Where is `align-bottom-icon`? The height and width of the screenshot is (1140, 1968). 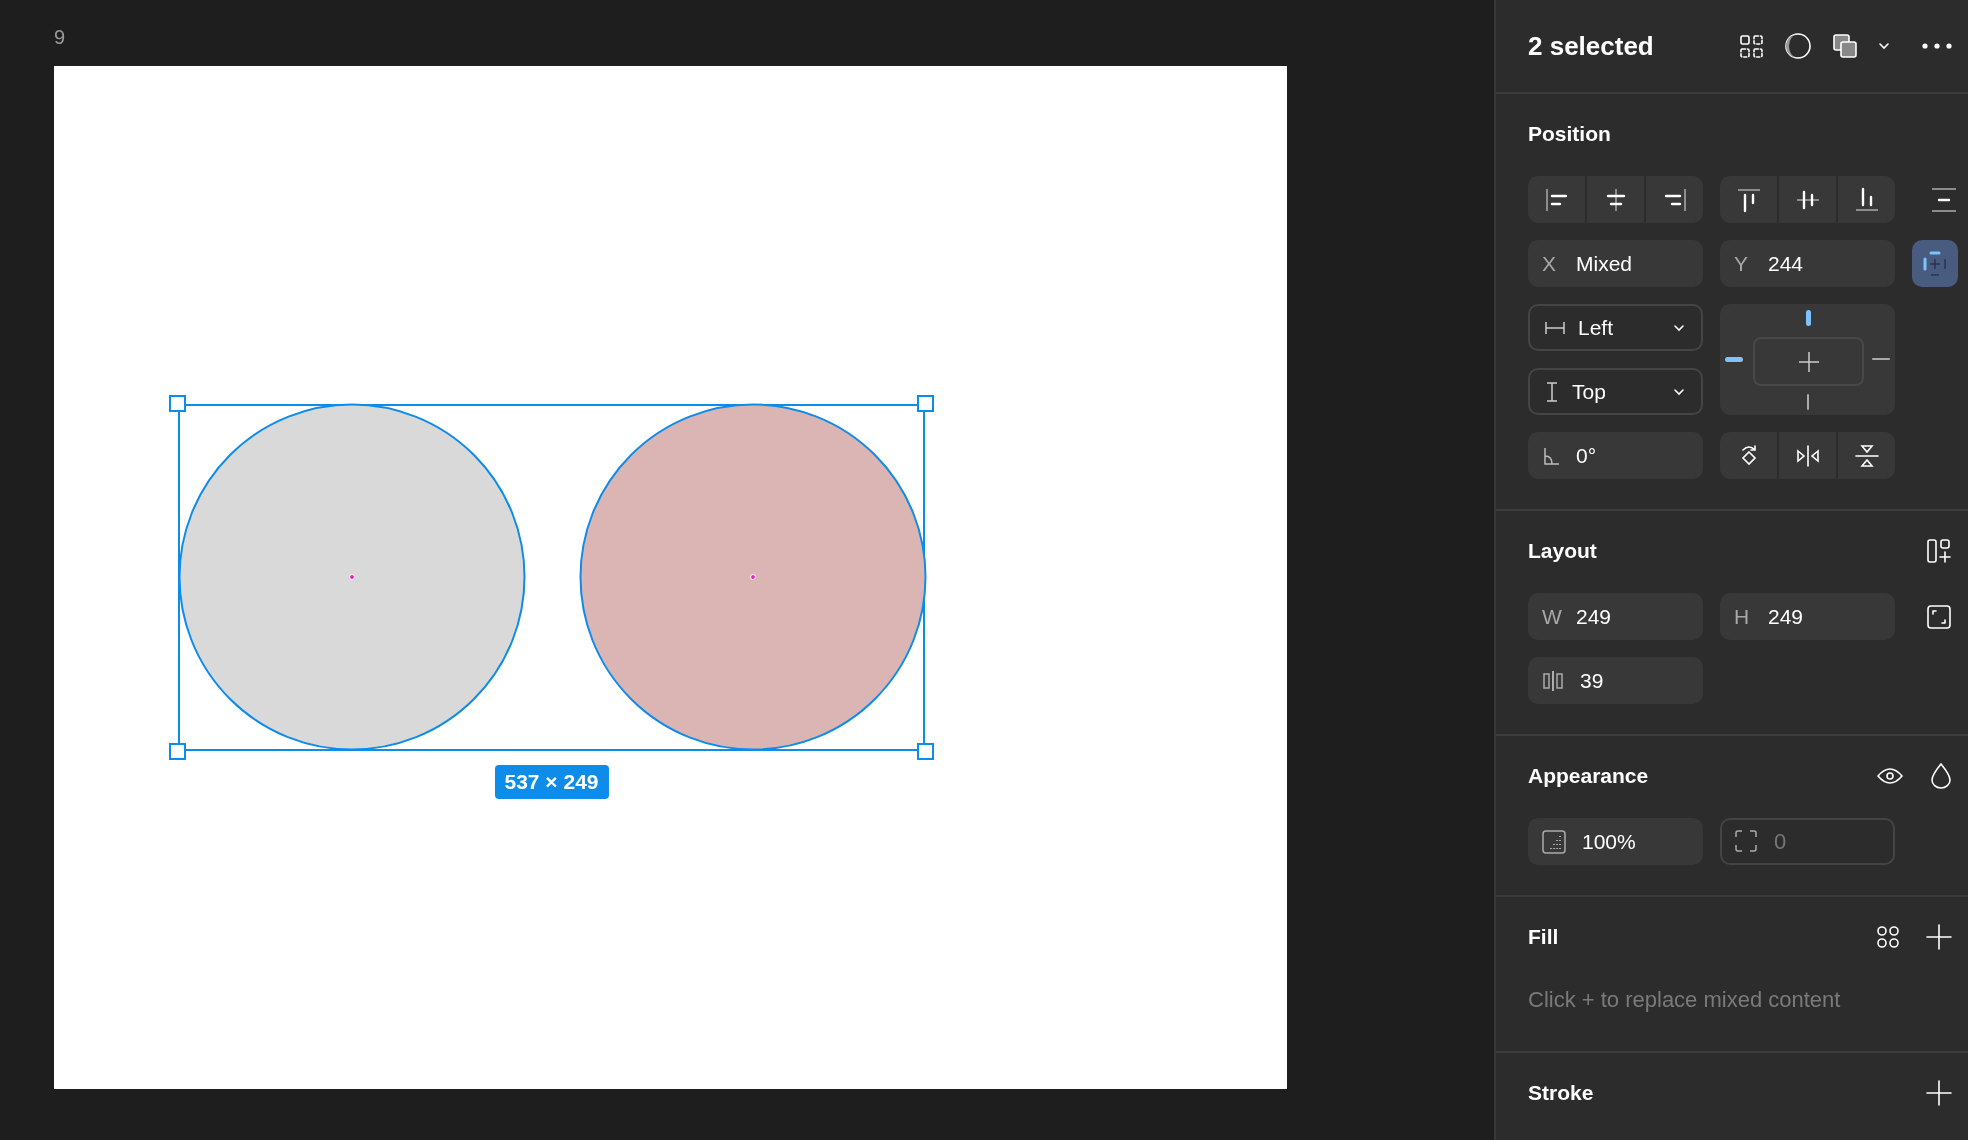
align-bottom-icon is located at coordinates (1866, 199).